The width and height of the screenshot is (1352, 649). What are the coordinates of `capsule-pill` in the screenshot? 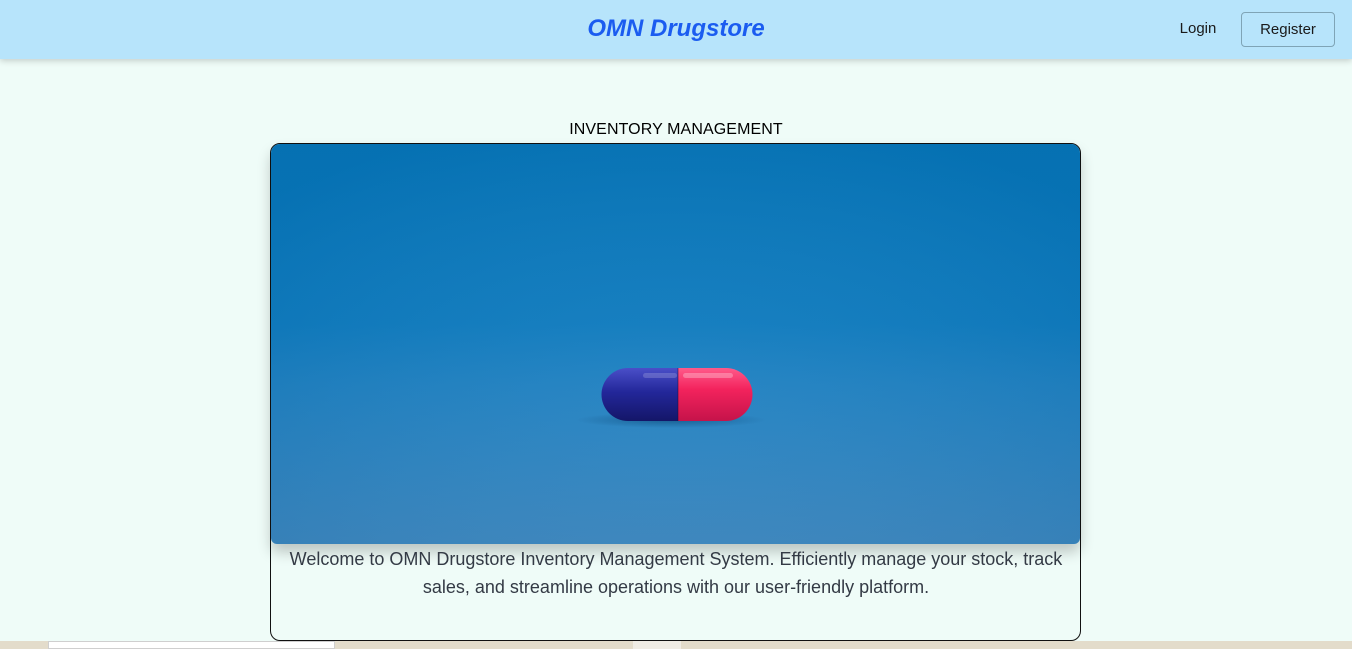 It's located at (677, 394).